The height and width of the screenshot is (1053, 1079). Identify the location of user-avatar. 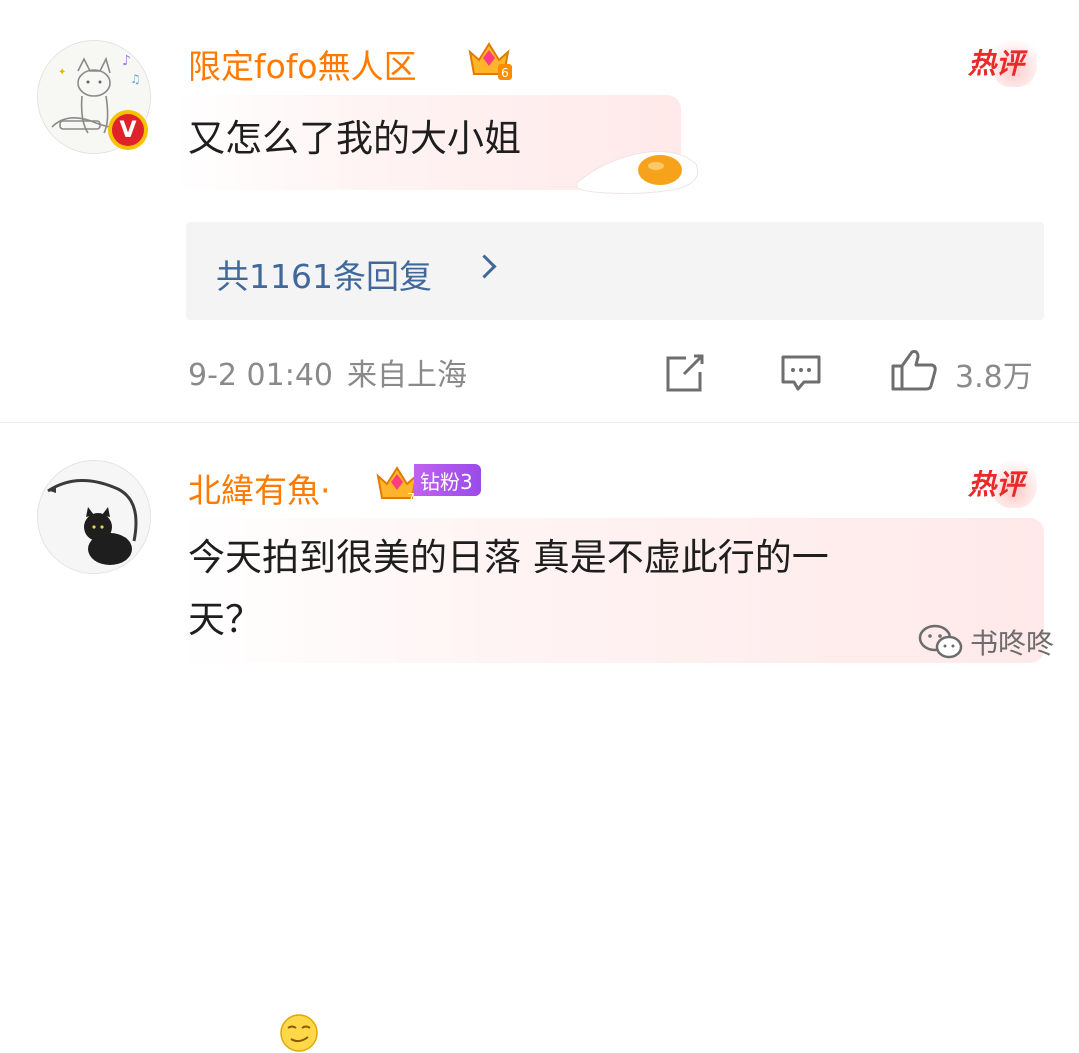
(94, 517).